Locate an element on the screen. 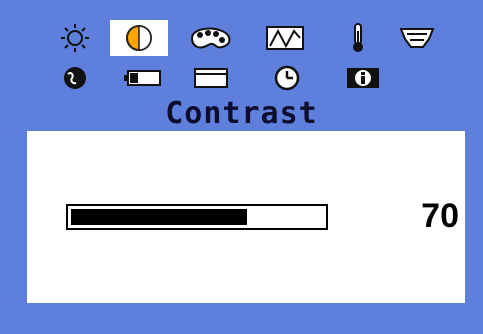  language-button is located at coordinates (75, 78).